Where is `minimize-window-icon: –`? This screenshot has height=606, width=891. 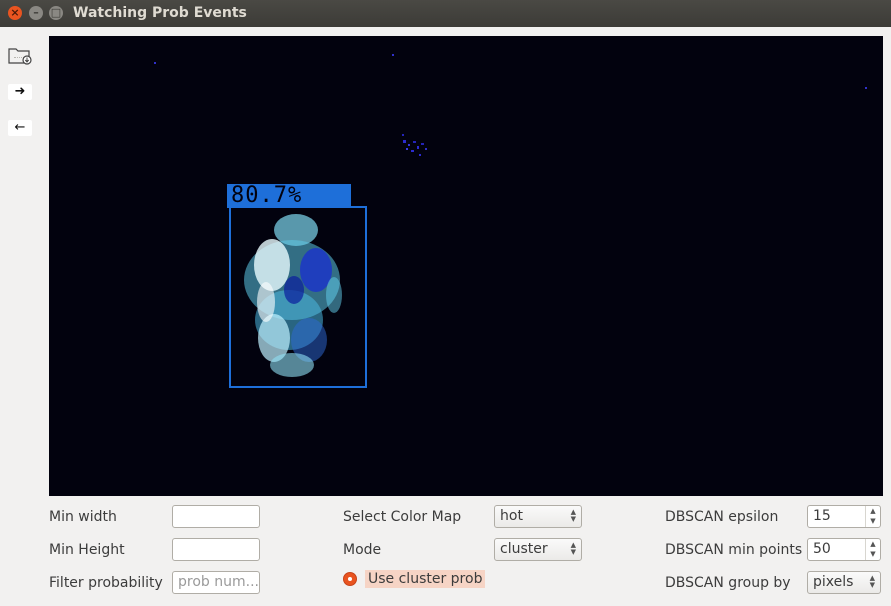 minimize-window-icon: – is located at coordinates (36, 13).